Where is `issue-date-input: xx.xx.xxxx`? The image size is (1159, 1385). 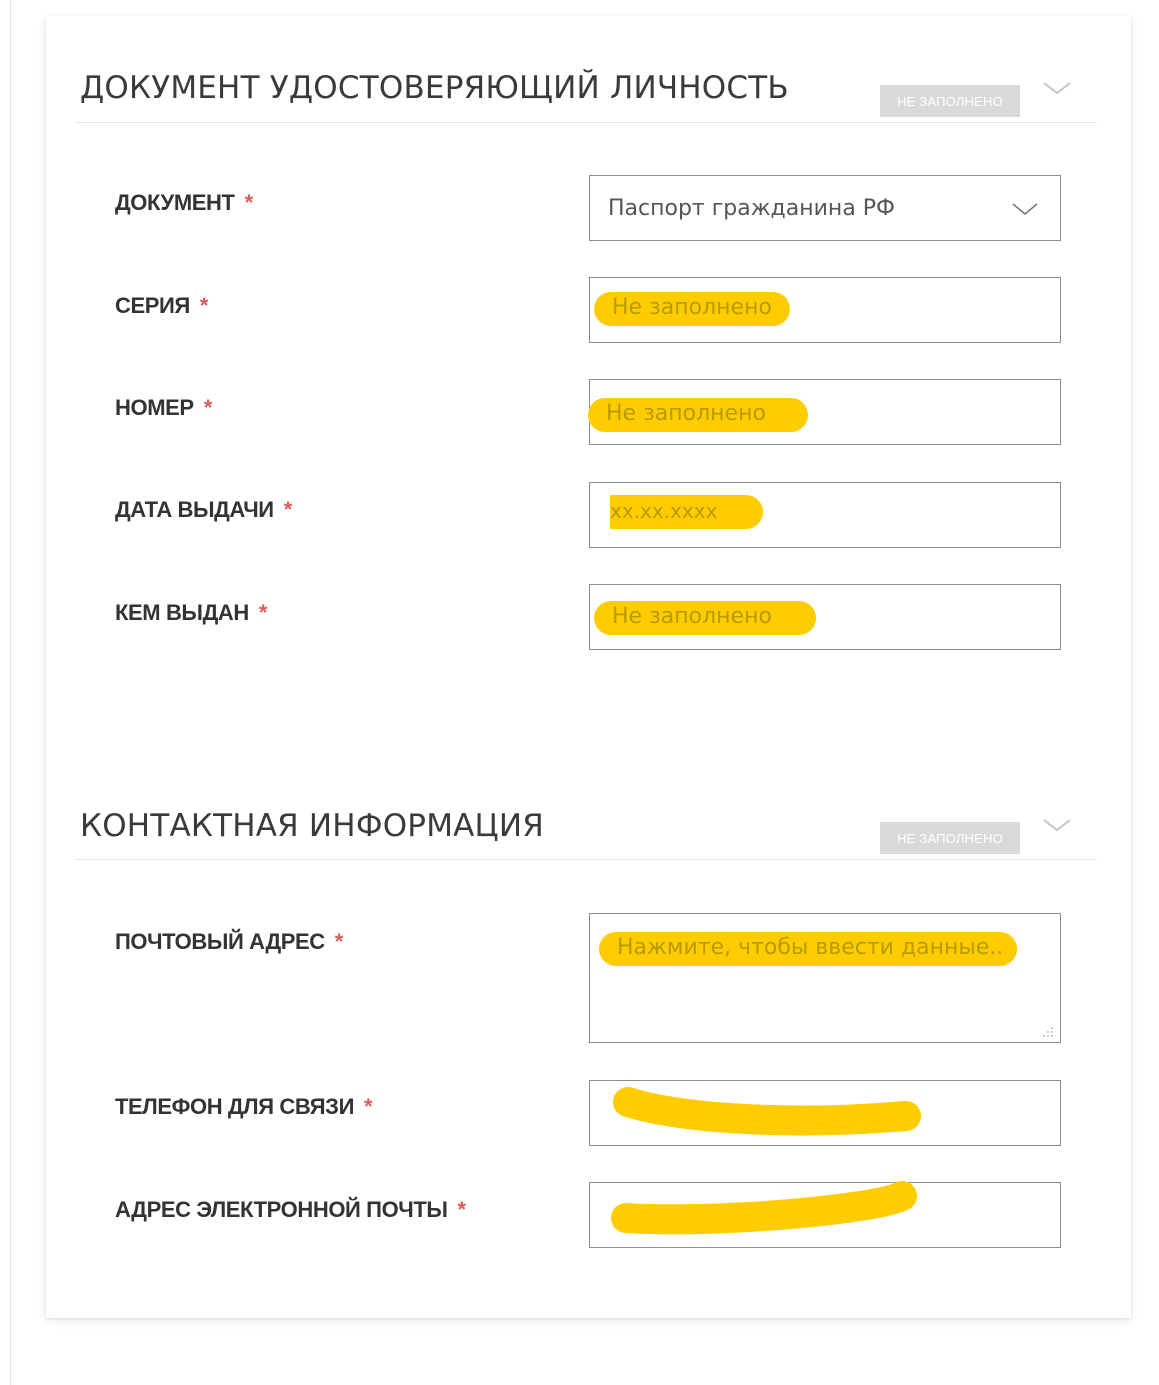
issue-date-input: xx.xx.xxxx is located at coordinates (825, 515).